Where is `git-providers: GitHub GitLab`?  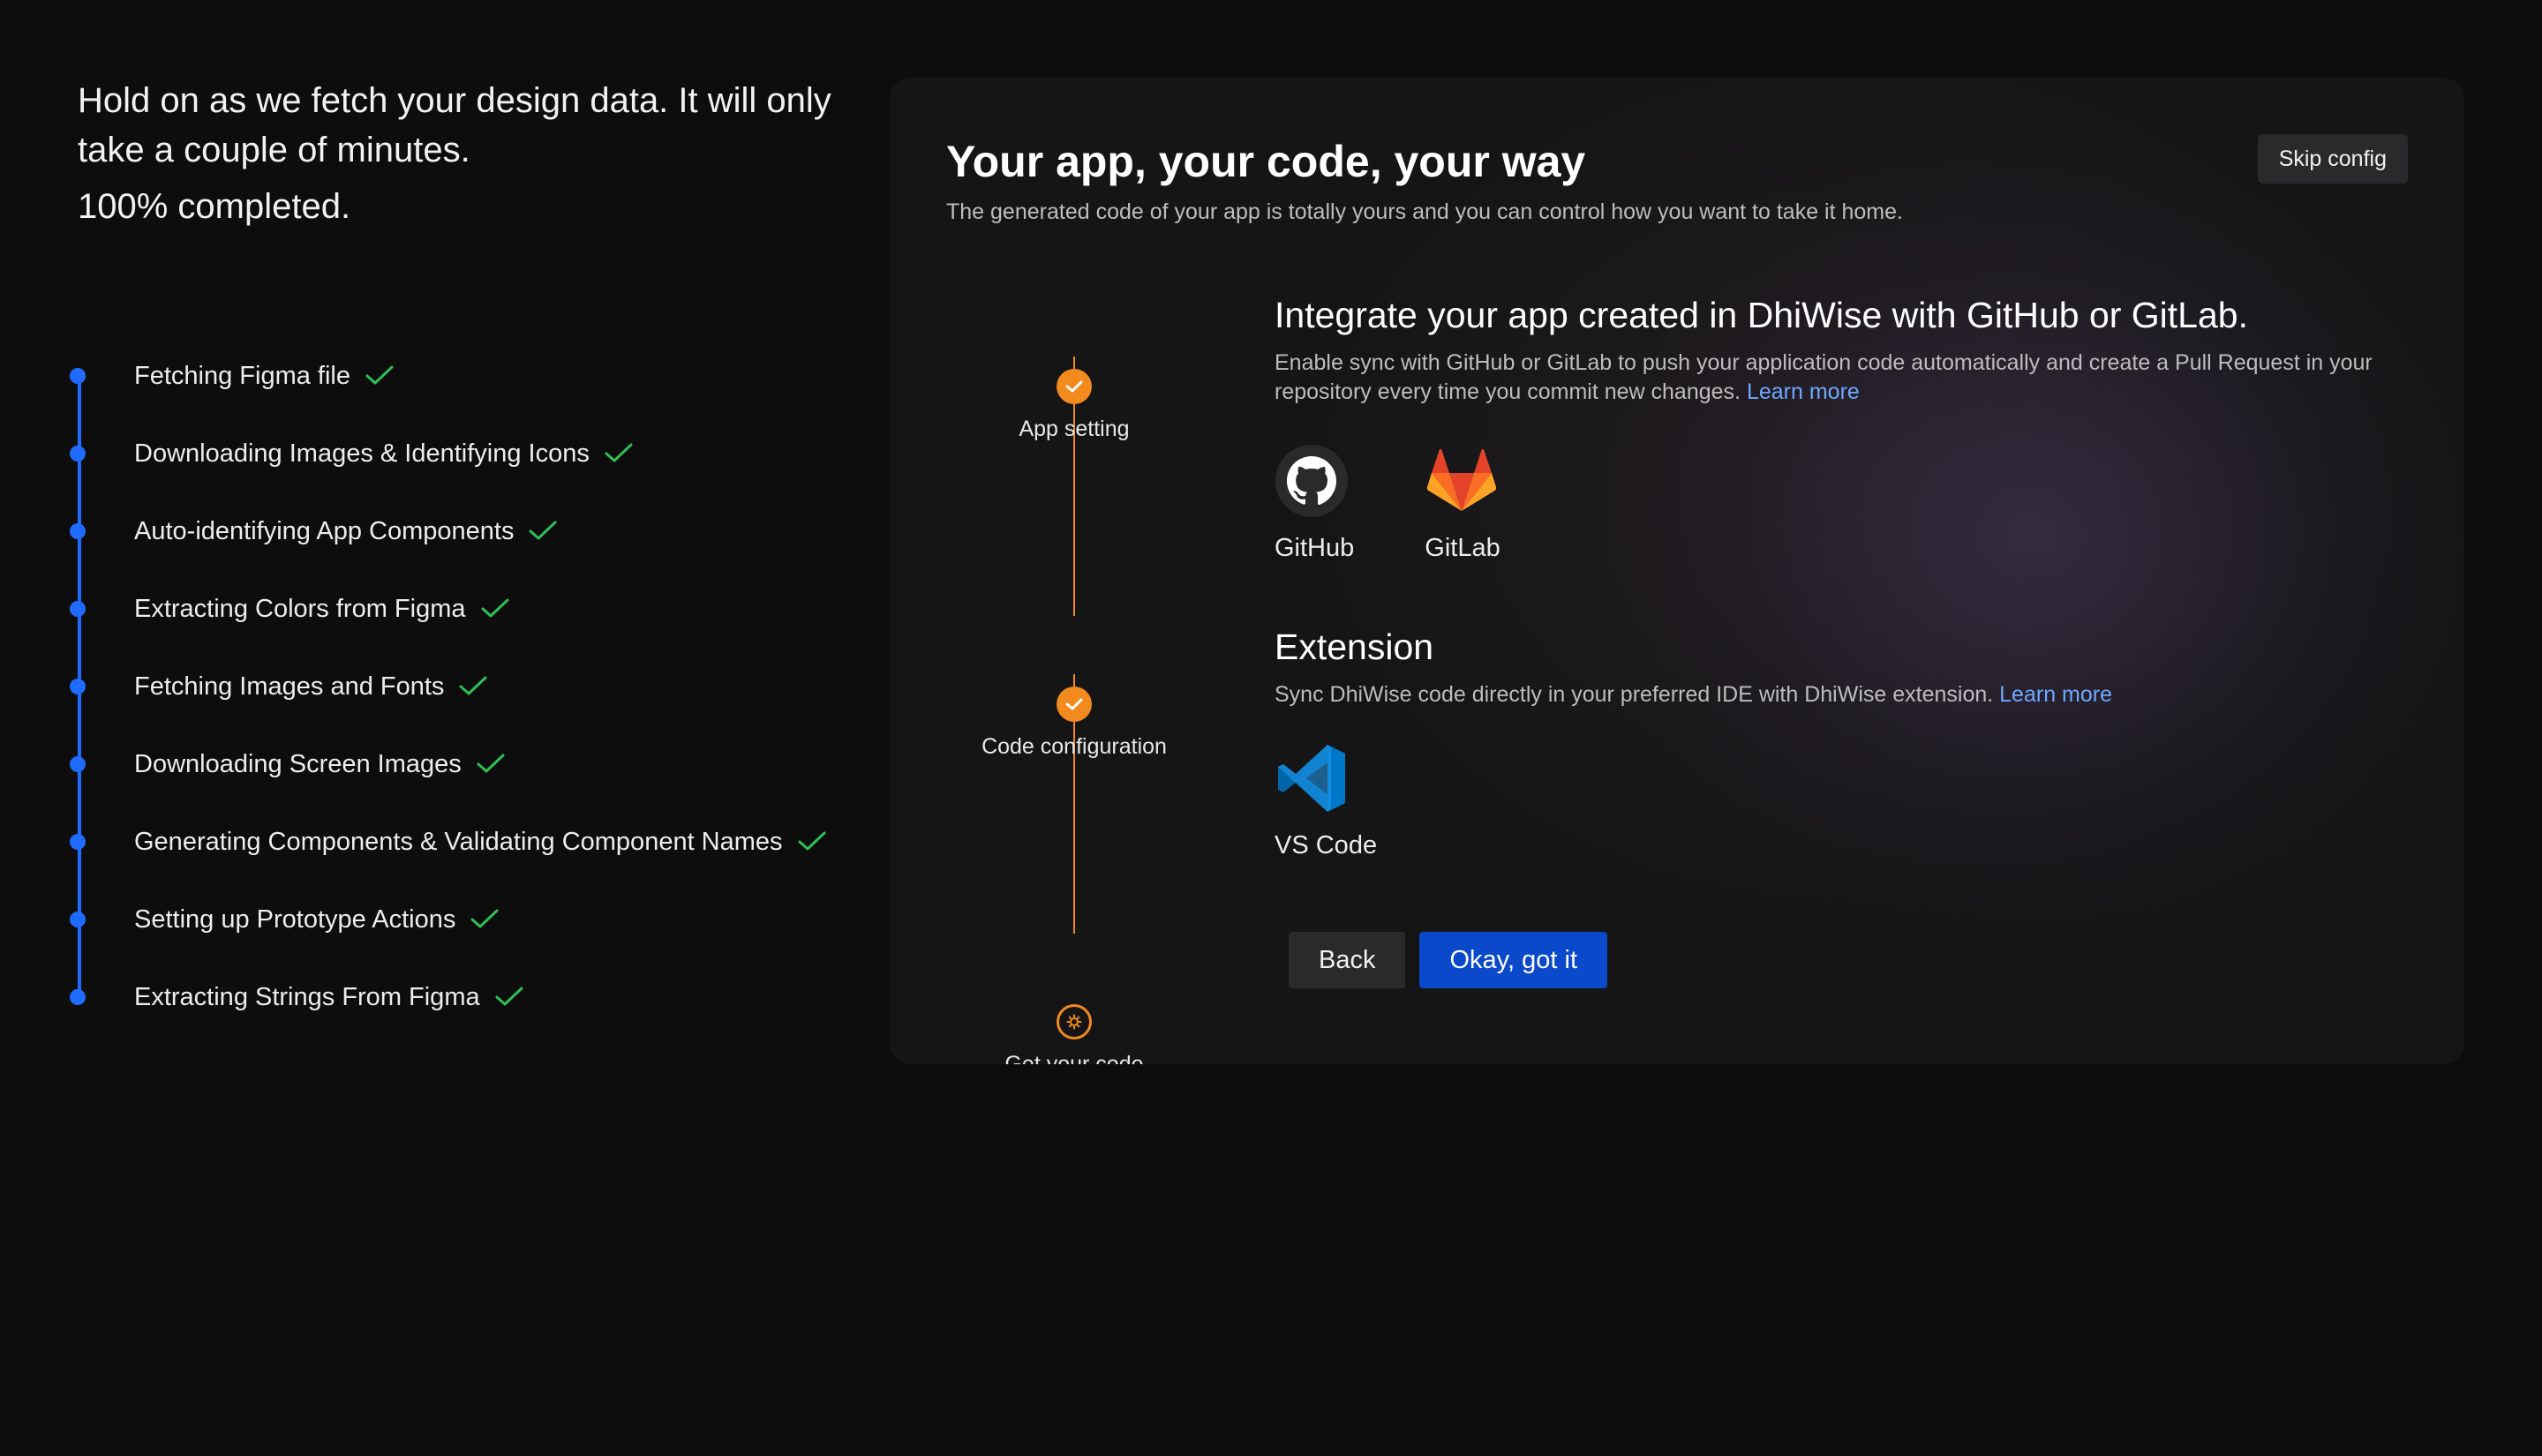
git-providers: GitHub GitLab is located at coordinates (1848, 503).